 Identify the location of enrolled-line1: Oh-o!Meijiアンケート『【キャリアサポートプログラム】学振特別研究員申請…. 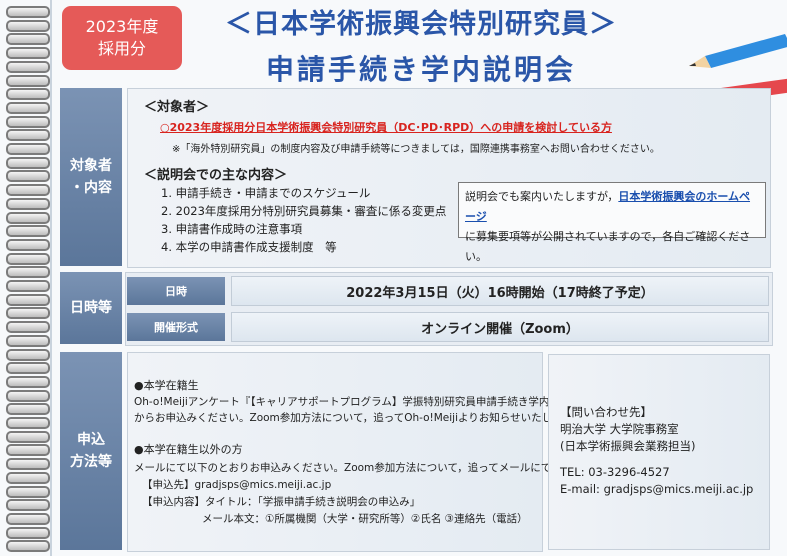
(363, 402).